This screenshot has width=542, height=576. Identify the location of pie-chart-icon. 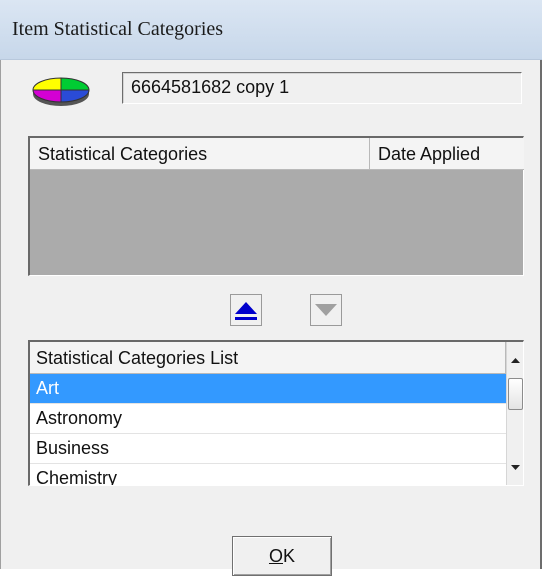
(61, 91).